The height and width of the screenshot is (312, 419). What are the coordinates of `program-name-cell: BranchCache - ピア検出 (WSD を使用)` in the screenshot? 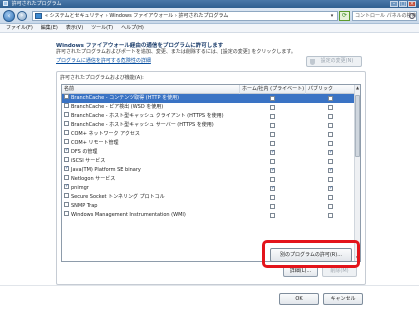 It's located at (151, 107).